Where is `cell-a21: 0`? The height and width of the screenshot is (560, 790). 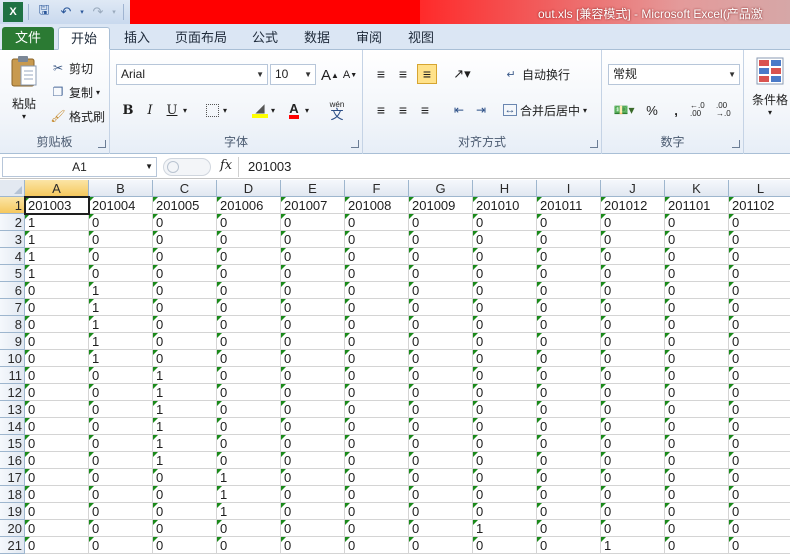 cell-a21: 0 is located at coordinates (57, 545).